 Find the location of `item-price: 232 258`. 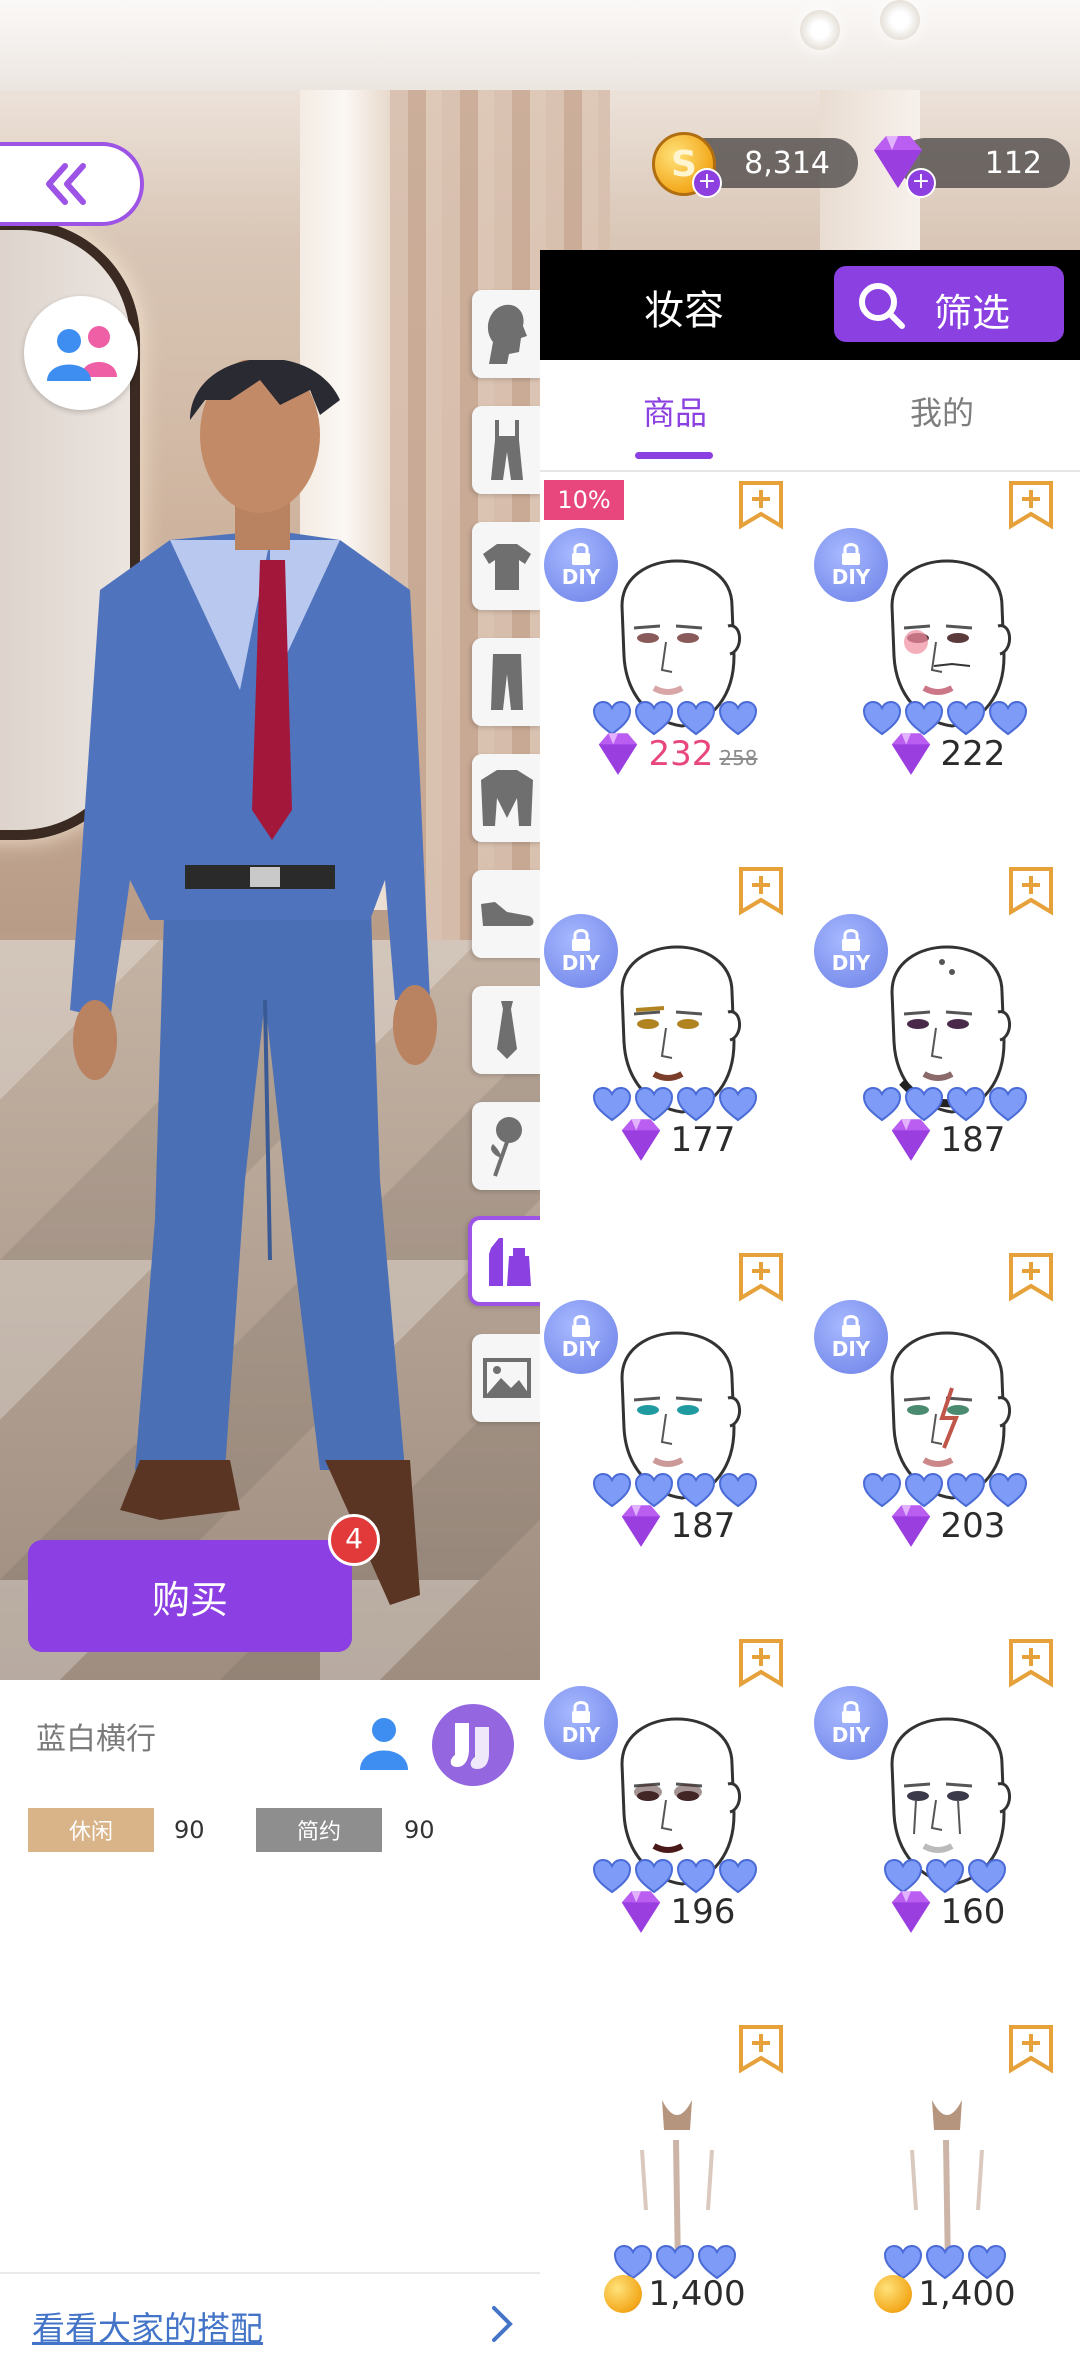

item-price: 232 258 is located at coordinates (675, 754).